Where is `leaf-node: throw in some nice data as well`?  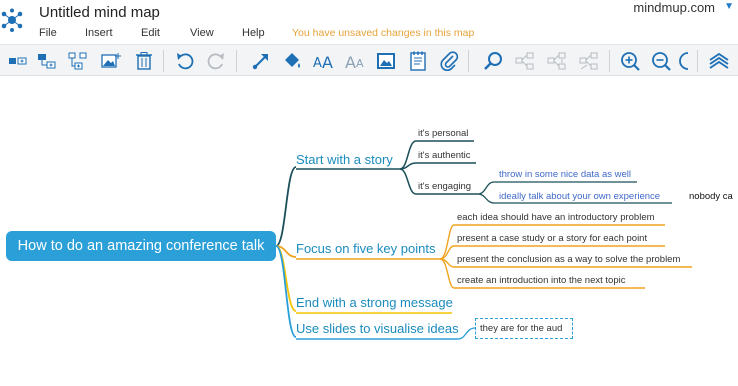 leaf-node: throw in some nice data as well is located at coordinates (565, 174).